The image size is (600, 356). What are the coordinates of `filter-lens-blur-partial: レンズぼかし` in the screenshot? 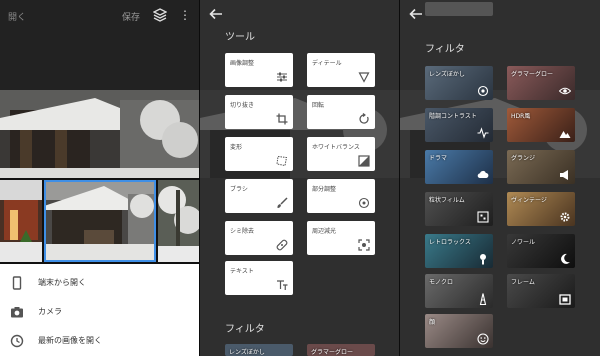 It's located at (259, 350).